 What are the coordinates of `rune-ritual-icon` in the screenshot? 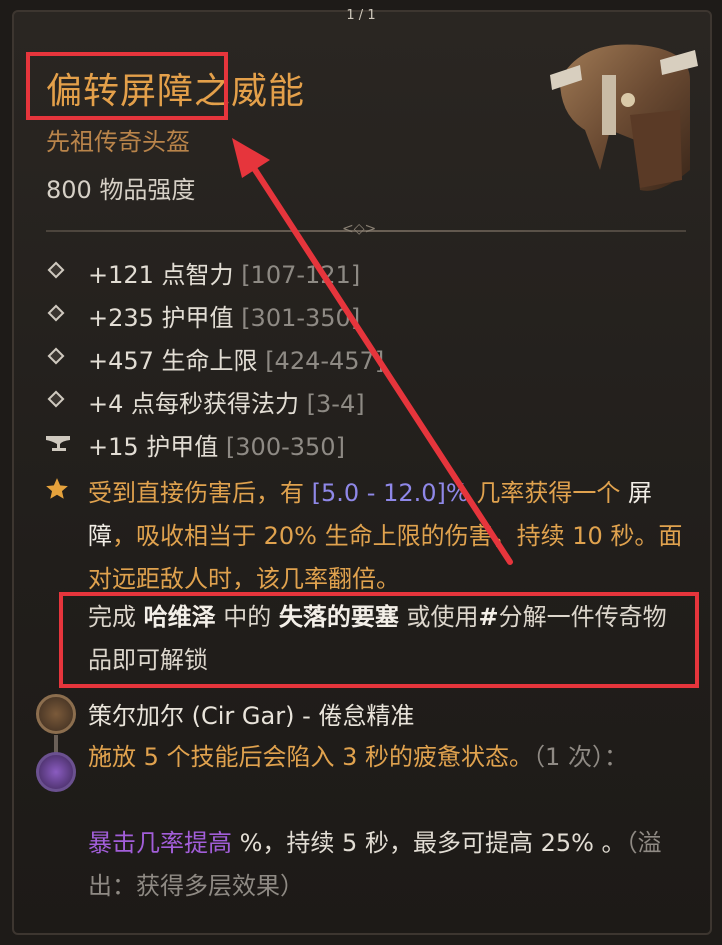 It's located at (56, 714).